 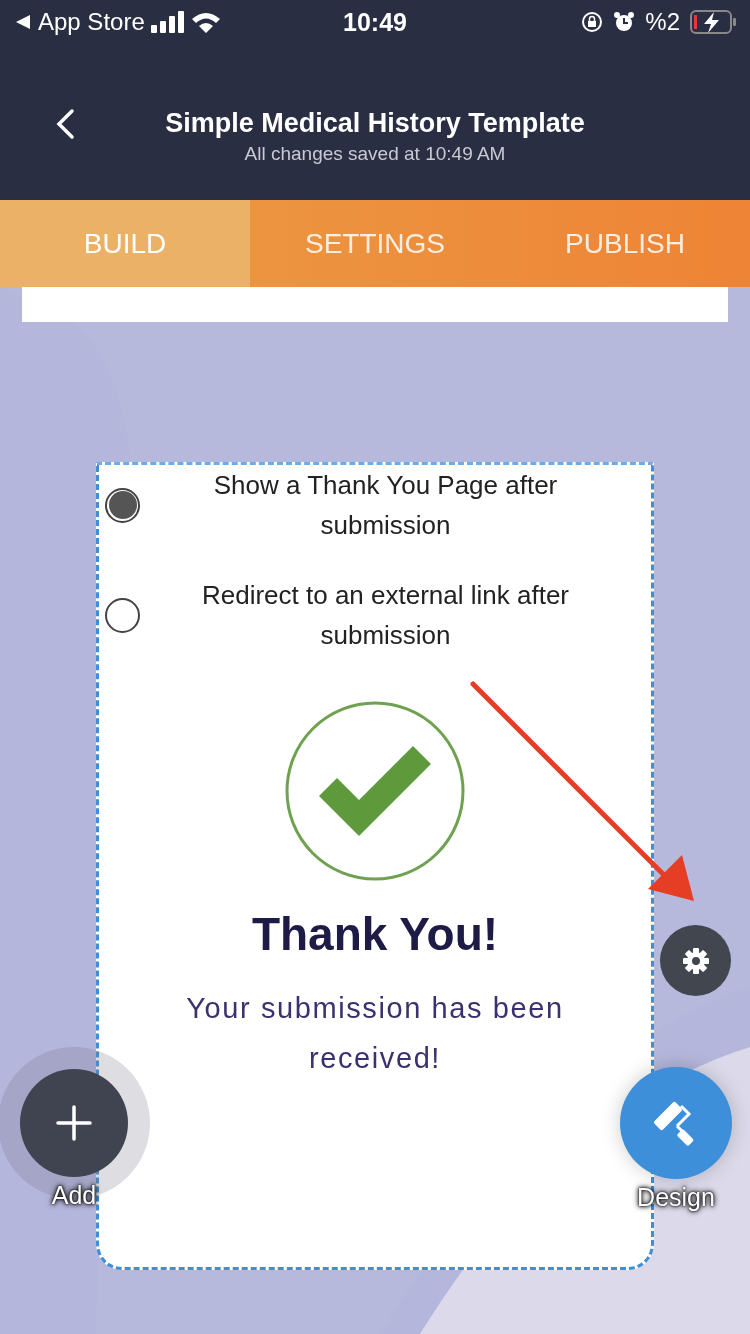 What do you see at coordinates (592, 22) in the screenshot?
I see `rotation-lock-icon` at bounding box center [592, 22].